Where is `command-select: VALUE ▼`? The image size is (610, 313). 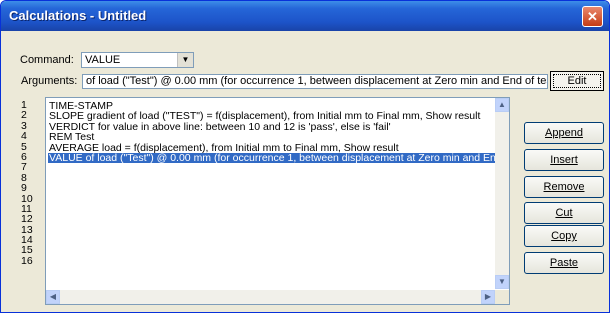
command-select: VALUE ▼ is located at coordinates (137, 60).